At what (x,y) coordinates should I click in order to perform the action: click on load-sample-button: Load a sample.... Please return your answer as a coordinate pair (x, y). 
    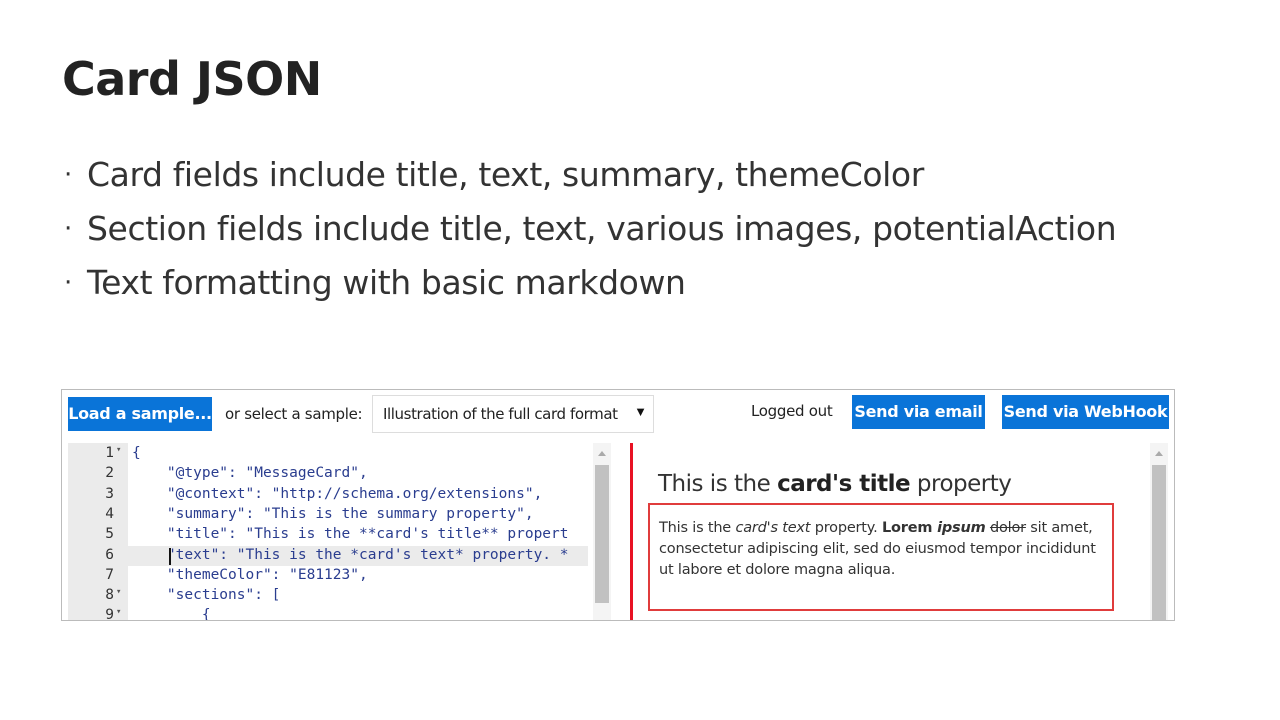
    Looking at the image, I should click on (140, 414).